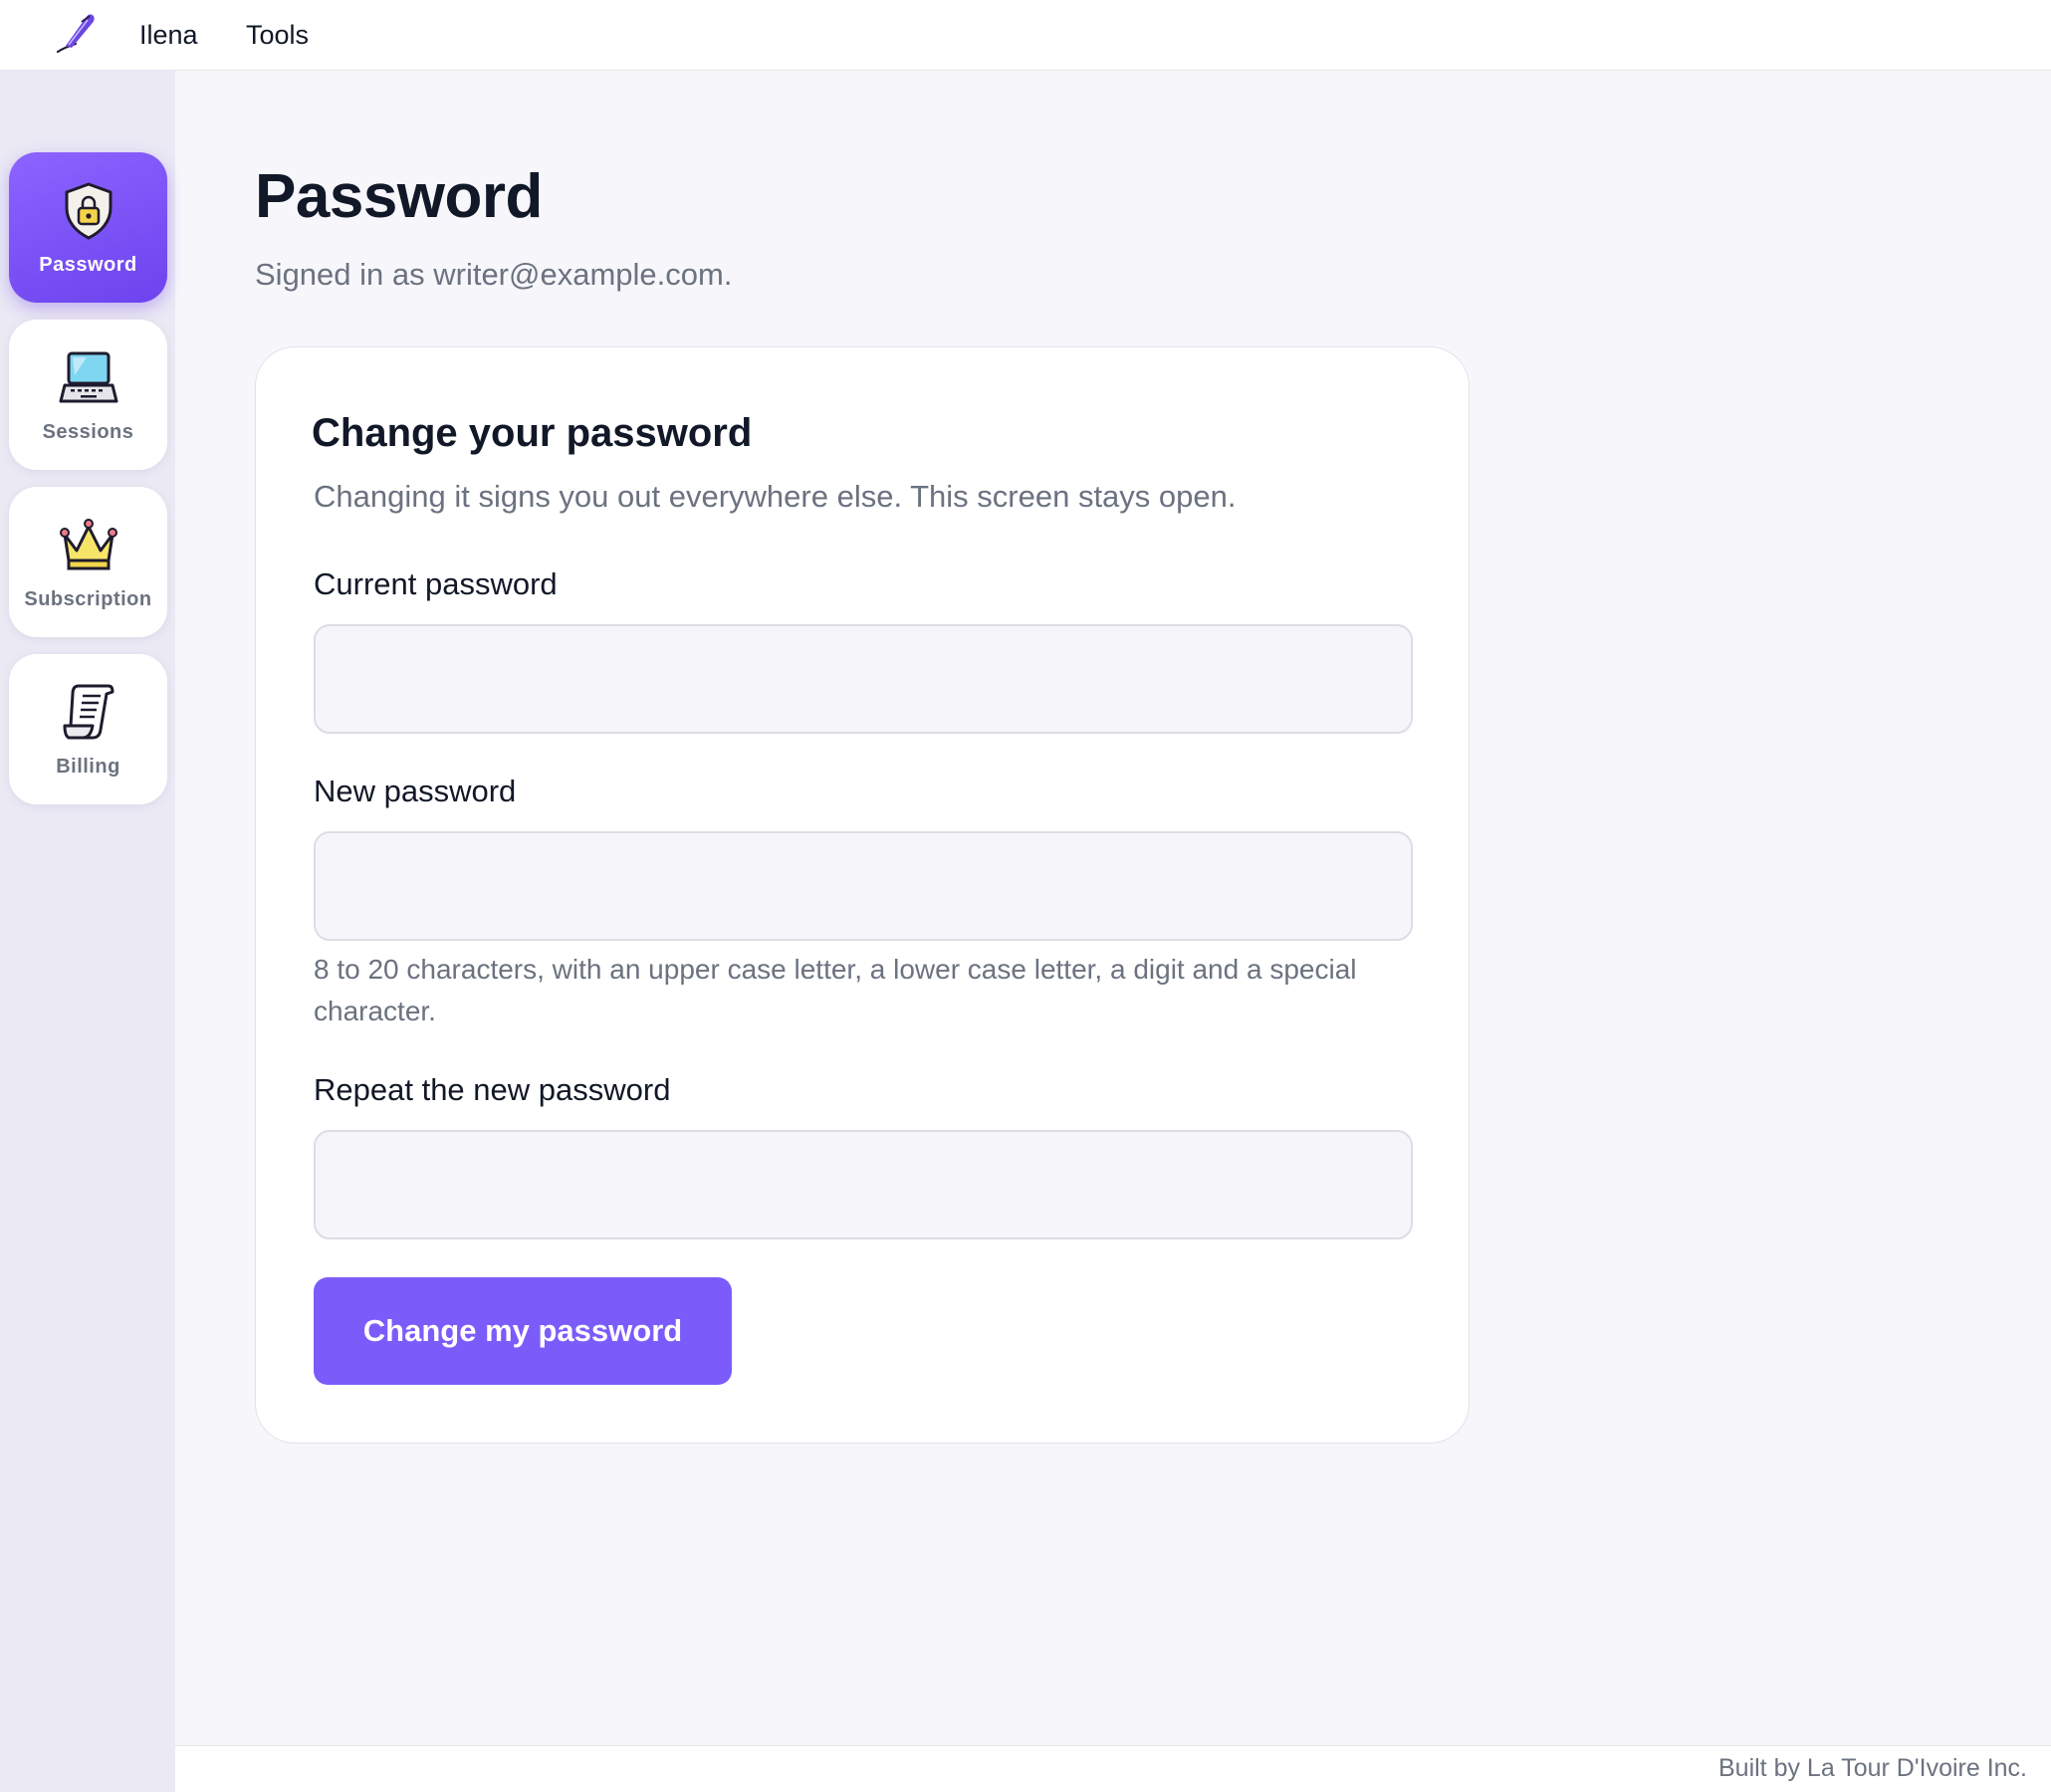 Image resolution: width=2051 pixels, height=1792 pixels. I want to click on new-password-label: New password, so click(415, 791).